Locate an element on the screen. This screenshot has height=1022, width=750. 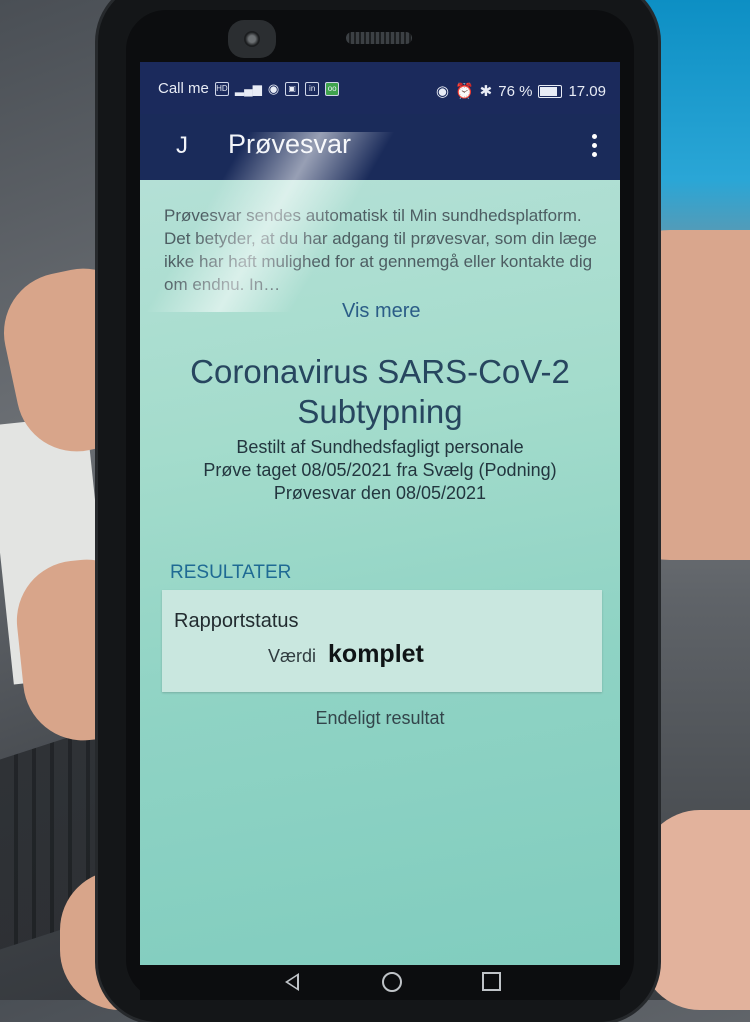
front-camera-icon is located at coordinates (252, 39).